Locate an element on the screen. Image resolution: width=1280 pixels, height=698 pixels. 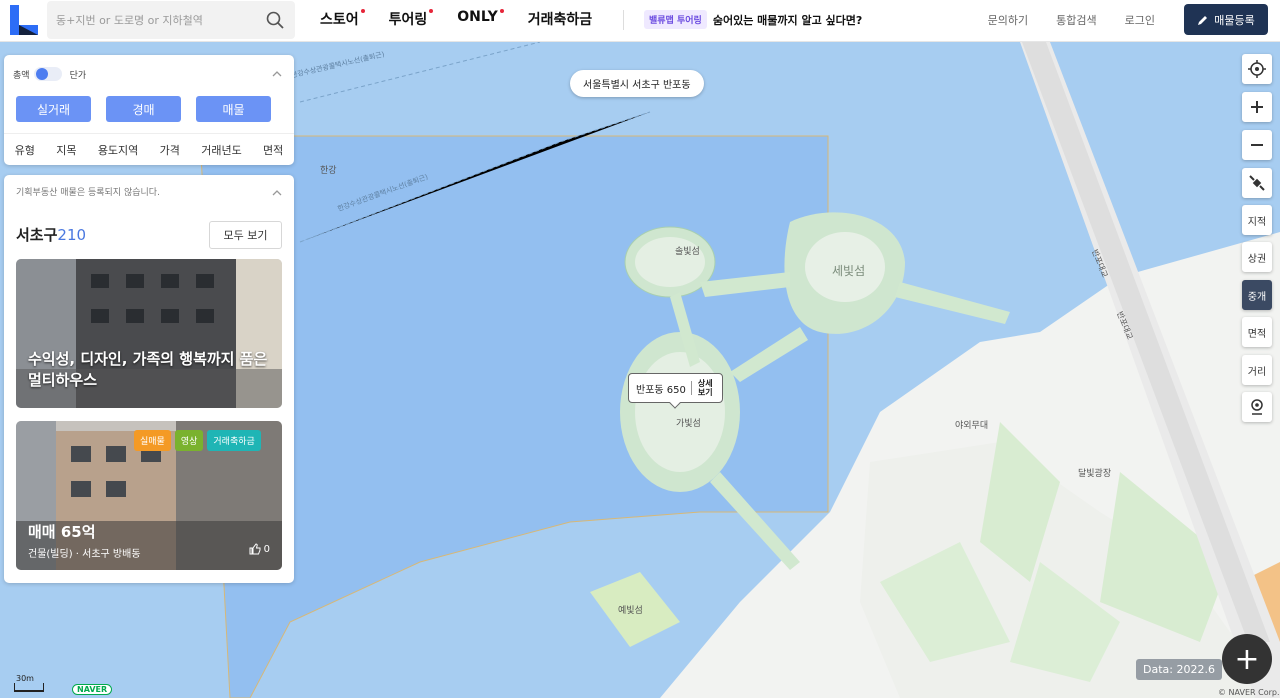
filter-price: 가격 is located at coordinates (170, 150).